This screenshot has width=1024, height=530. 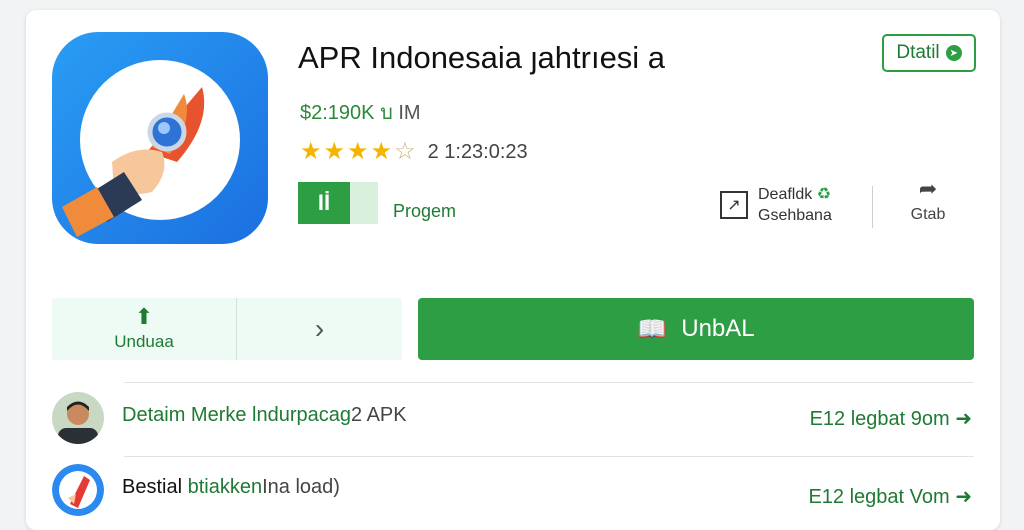 I want to click on detail-button-label: Dtatil, so click(x=918, y=52).